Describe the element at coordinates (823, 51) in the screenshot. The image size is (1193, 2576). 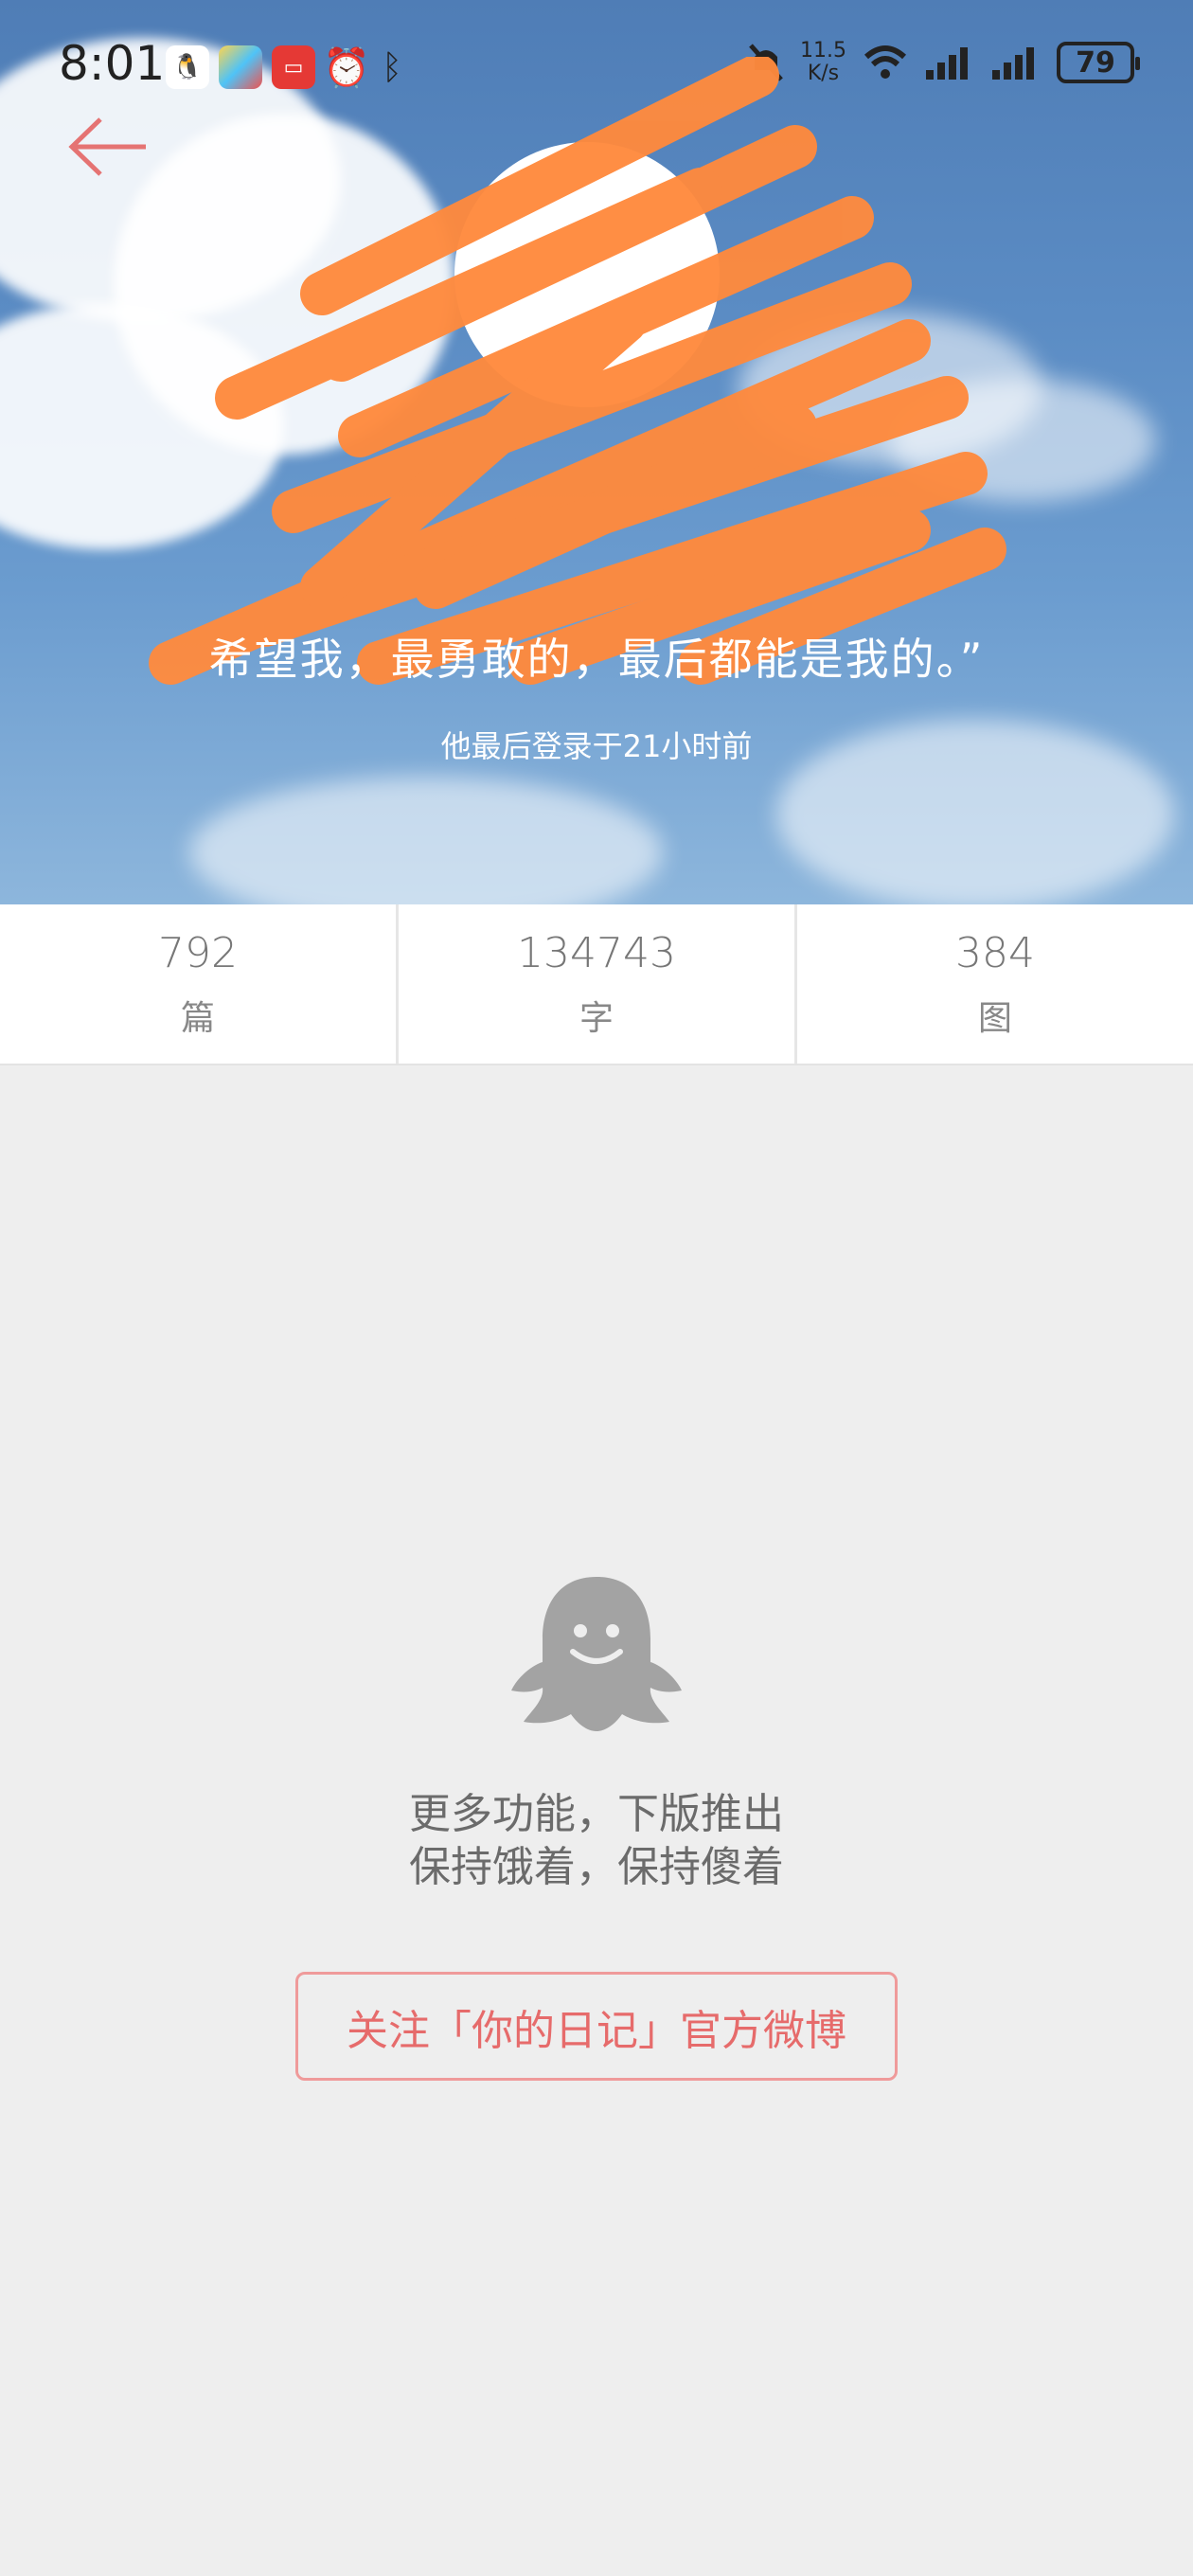
I see `network-speed-value: 11.5` at that location.